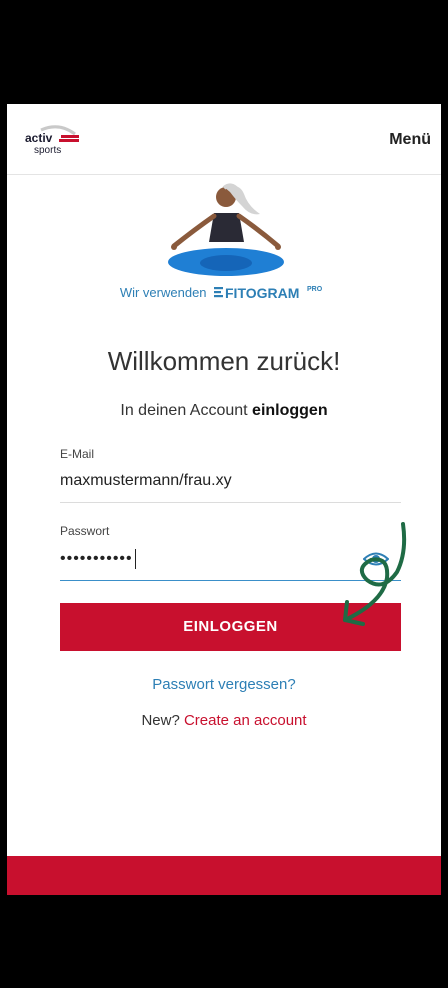 The height and width of the screenshot is (988, 448). I want to click on create-account-link: Create an account, so click(245, 720).